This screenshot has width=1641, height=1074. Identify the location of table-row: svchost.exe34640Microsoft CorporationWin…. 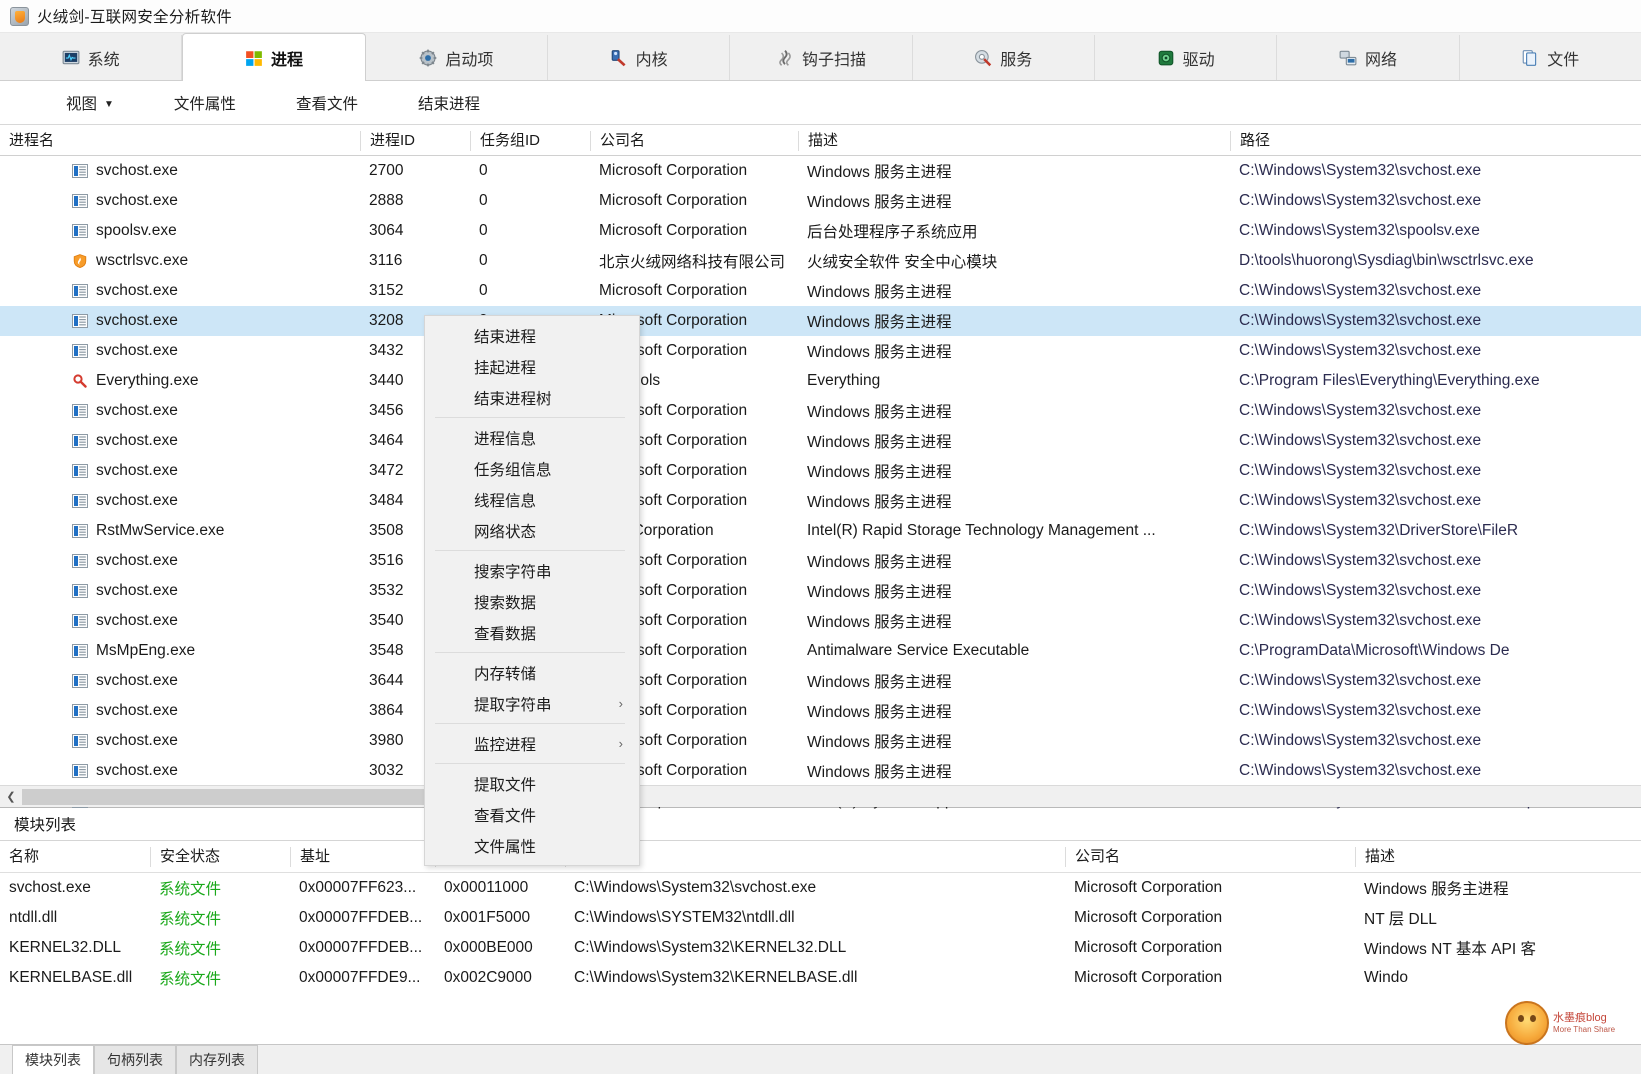
(820, 441).